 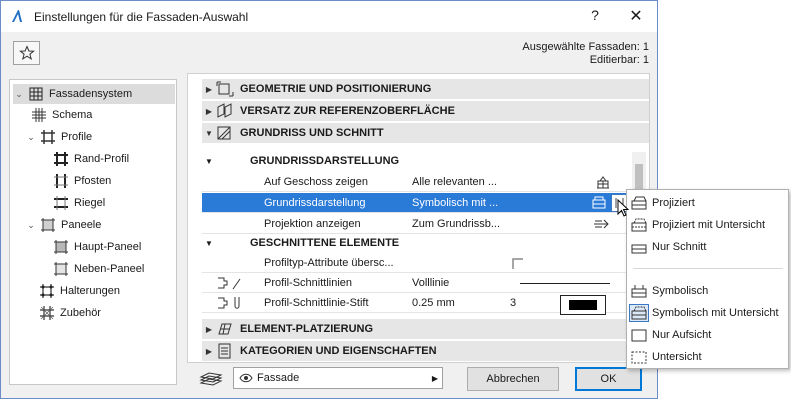 I want to click on tree-item-label: Fassadensystem, so click(x=91, y=94).